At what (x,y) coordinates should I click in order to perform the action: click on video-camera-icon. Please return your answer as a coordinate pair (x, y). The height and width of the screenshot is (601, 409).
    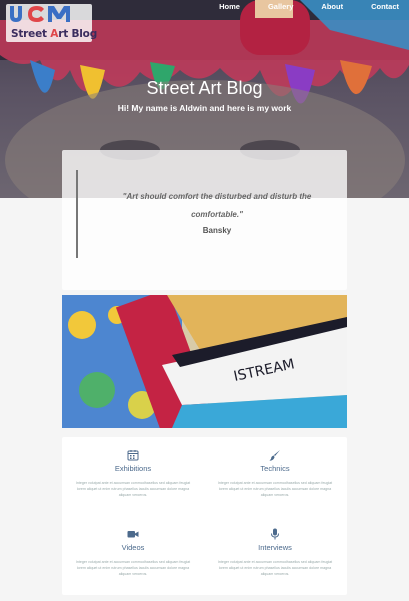
    Looking at the image, I should click on (133, 534).